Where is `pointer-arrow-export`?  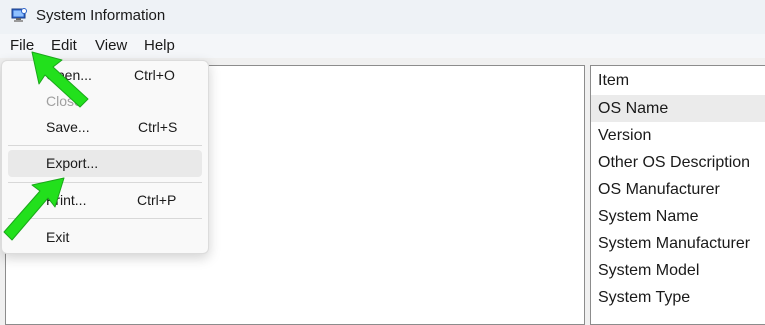 pointer-arrow-export is located at coordinates (34, 209).